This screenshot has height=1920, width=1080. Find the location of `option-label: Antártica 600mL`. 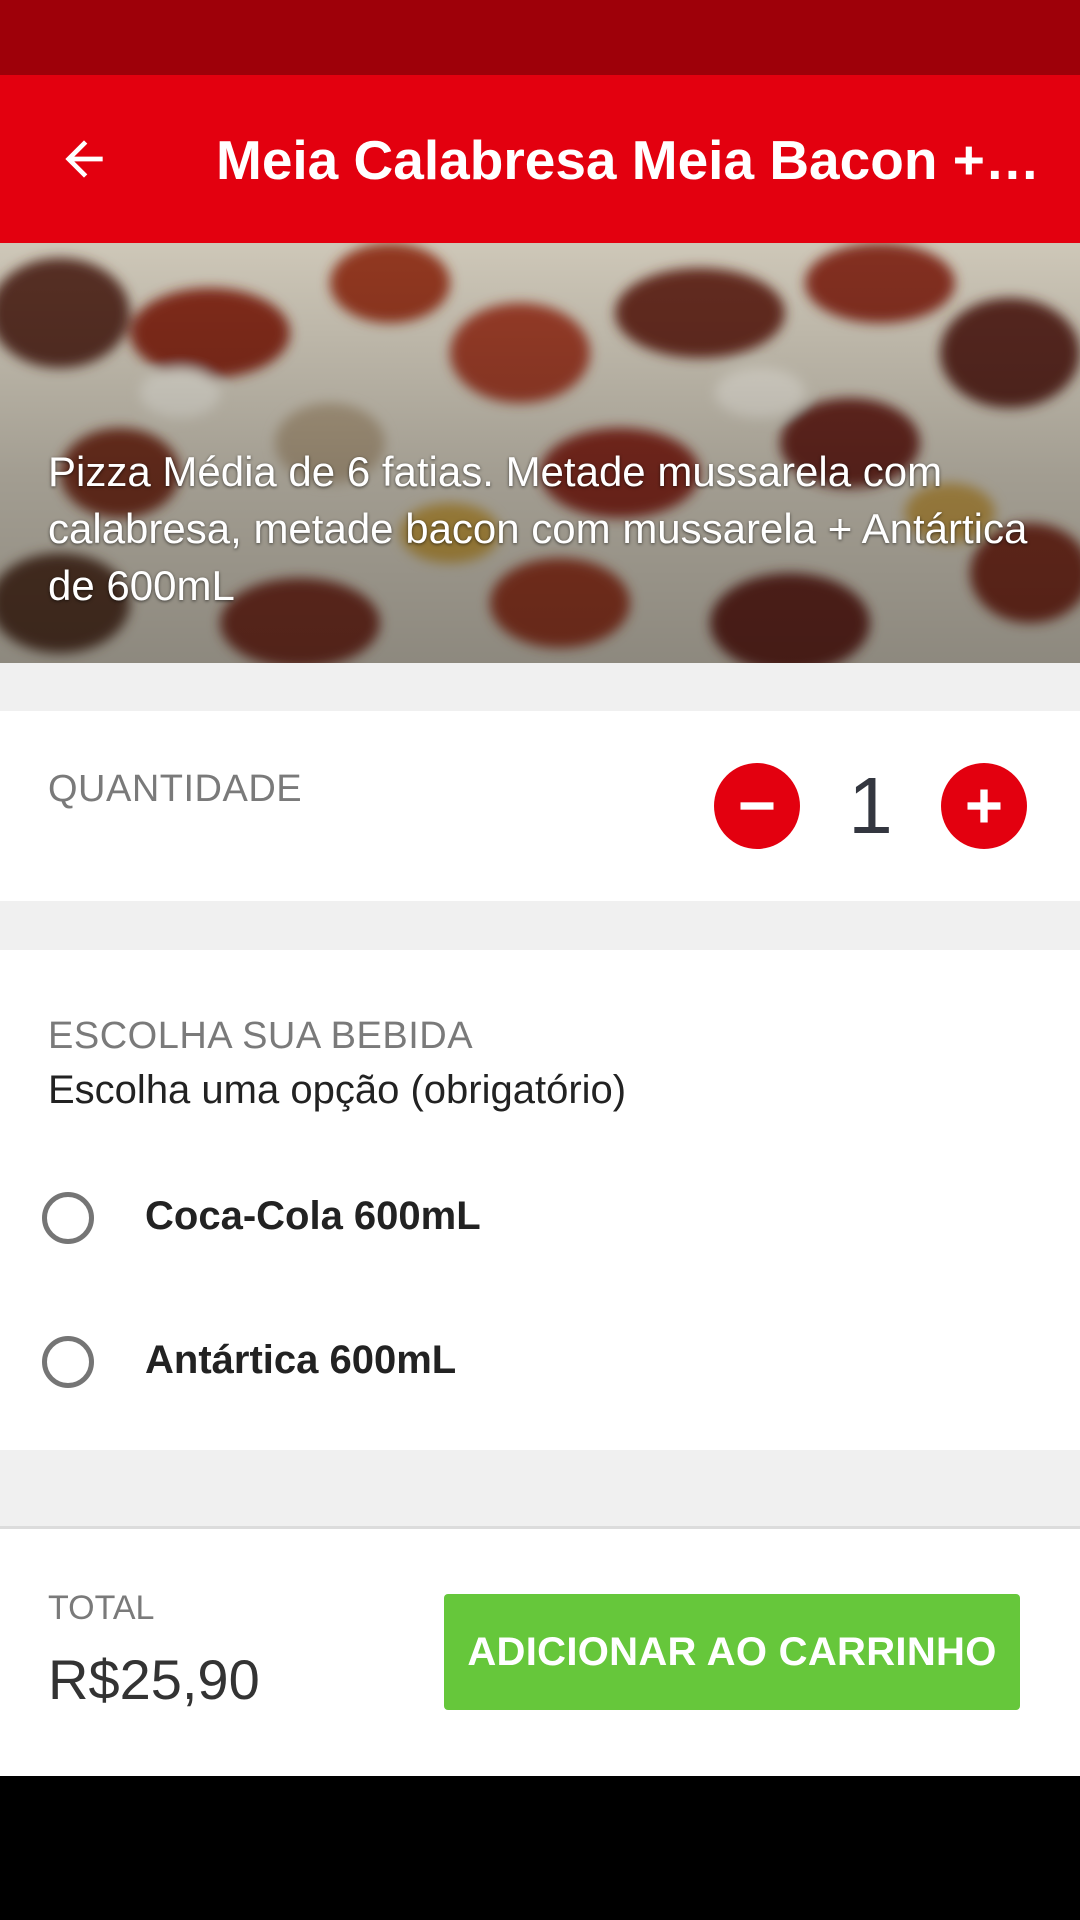

option-label: Antártica 600mL is located at coordinates (301, 1360).